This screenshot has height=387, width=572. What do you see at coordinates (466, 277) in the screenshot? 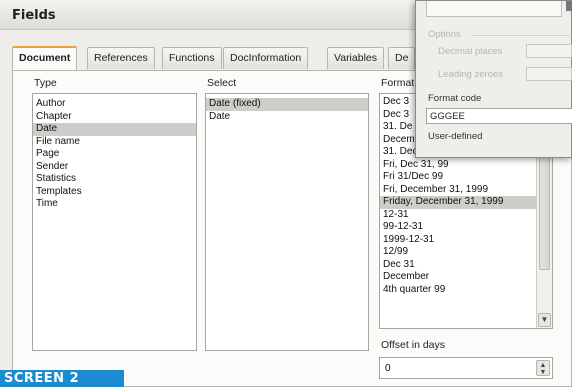
I see `format-list-item: December` at bounding box center [466, 277].